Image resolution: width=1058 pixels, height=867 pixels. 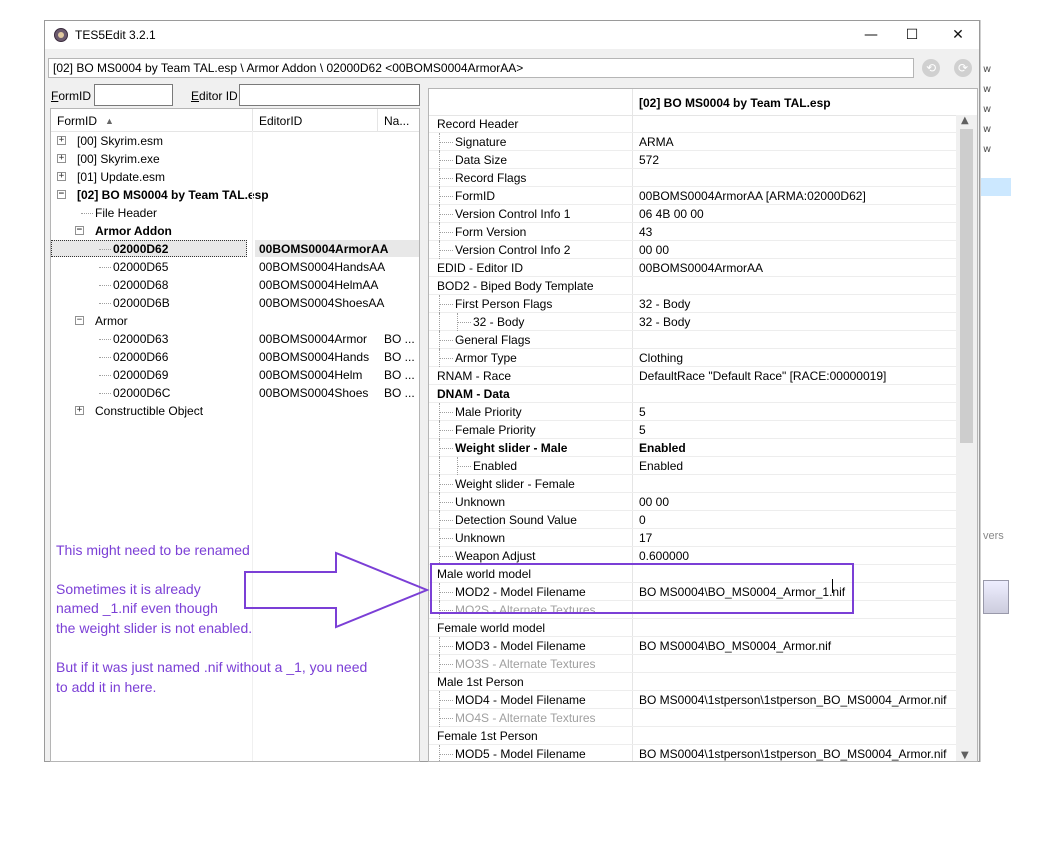 What do you see at coordinates (322, 303) in the screenshot?
I see `tree-node-editorid: 00BOMS0004ShoesAA` at bounding box center [322, 303].